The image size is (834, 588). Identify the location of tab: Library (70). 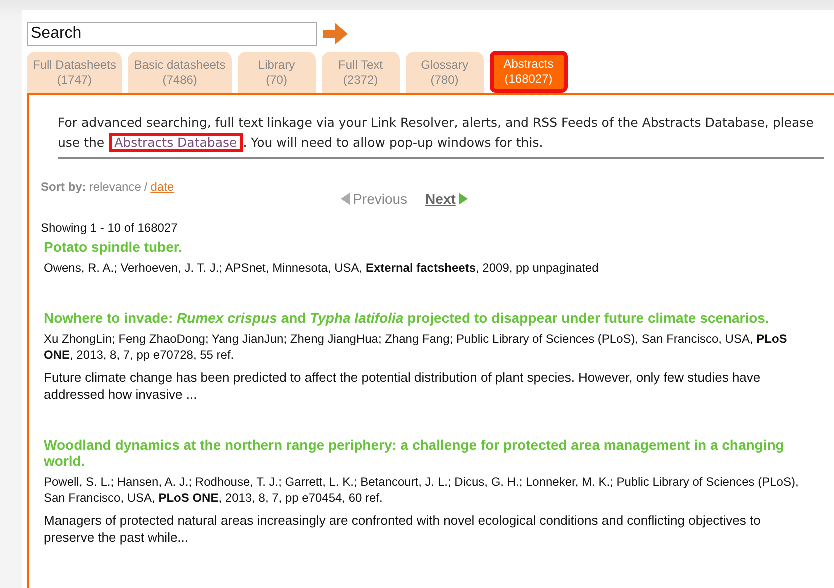
(277, 72).